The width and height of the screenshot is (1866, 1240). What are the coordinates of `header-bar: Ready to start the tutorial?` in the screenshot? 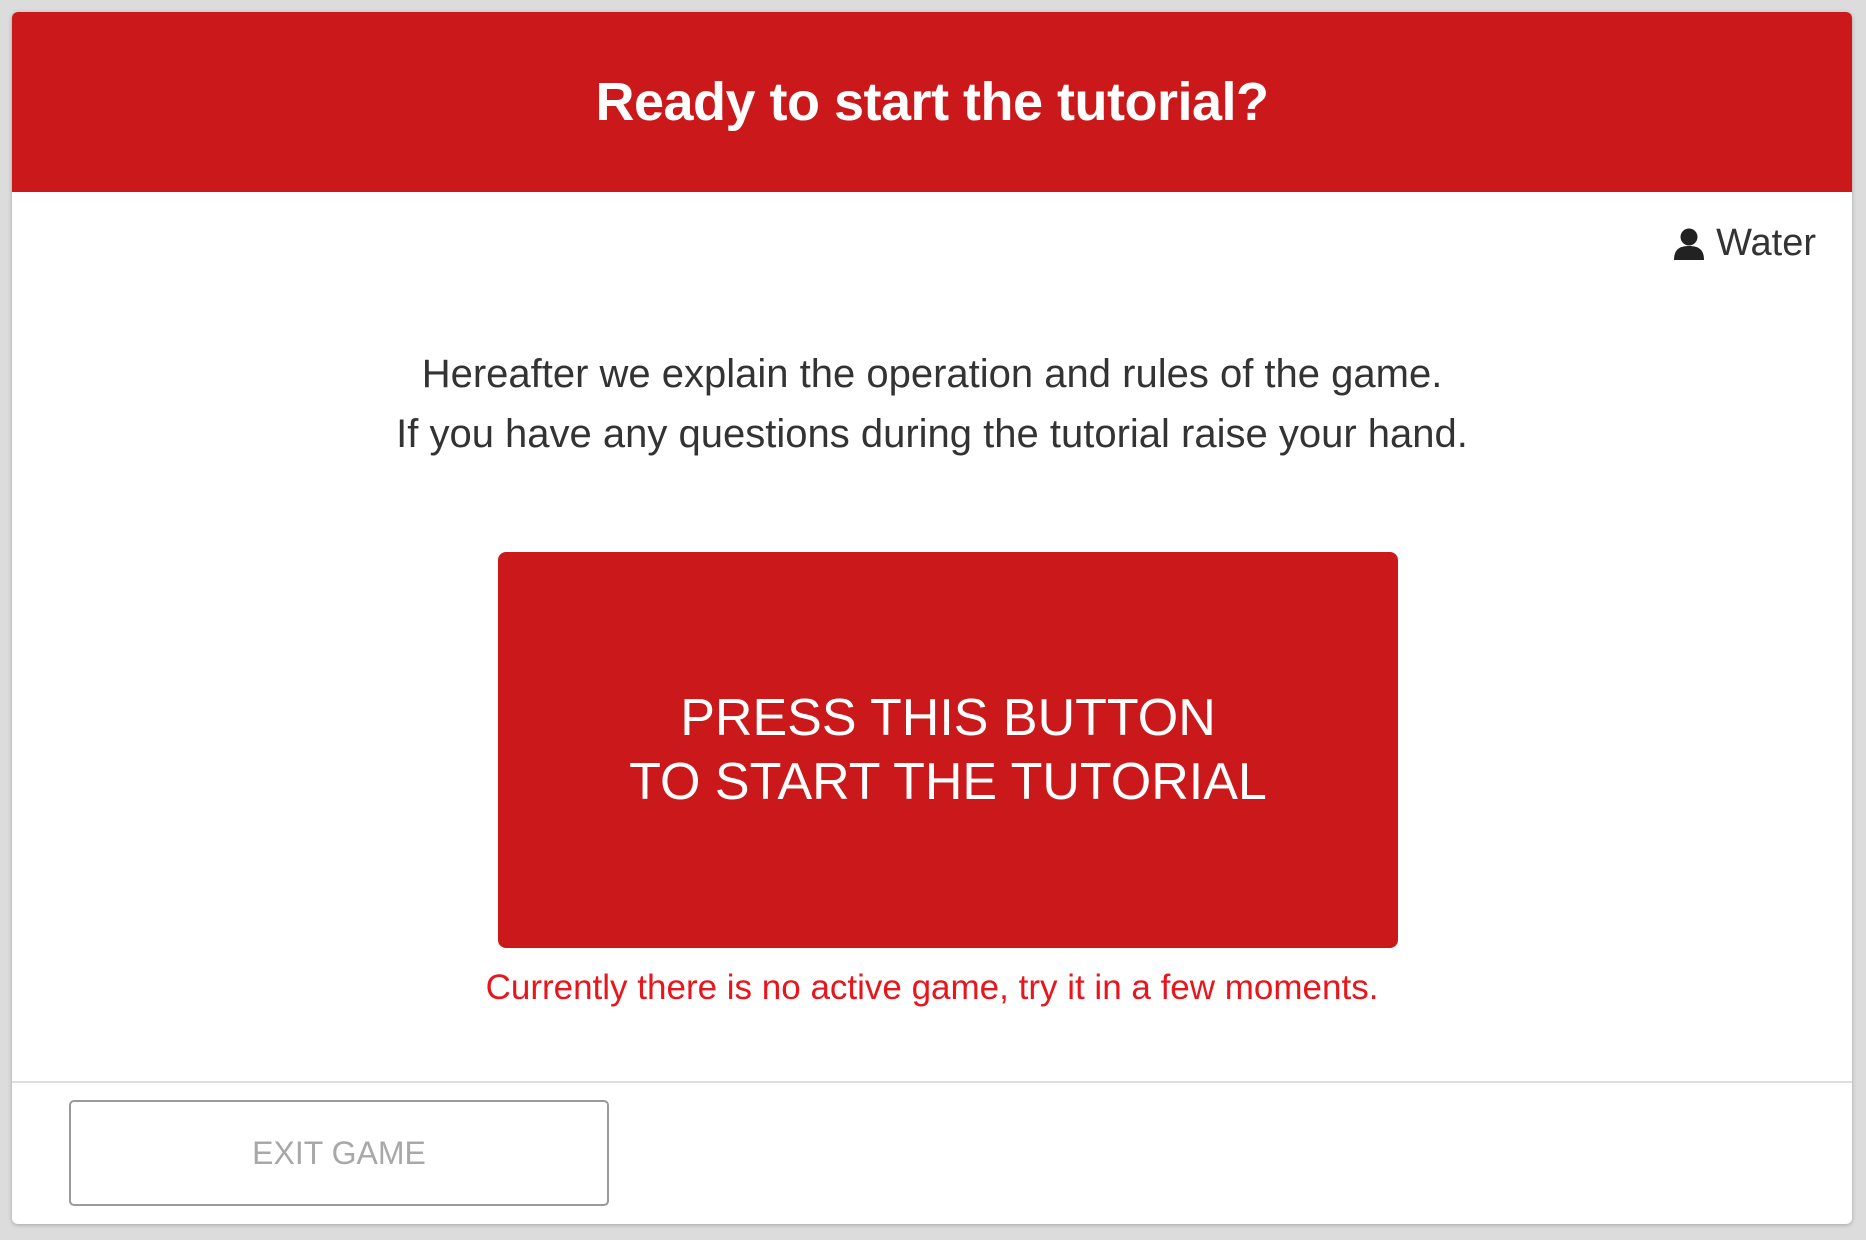 It's located at (932, 102).